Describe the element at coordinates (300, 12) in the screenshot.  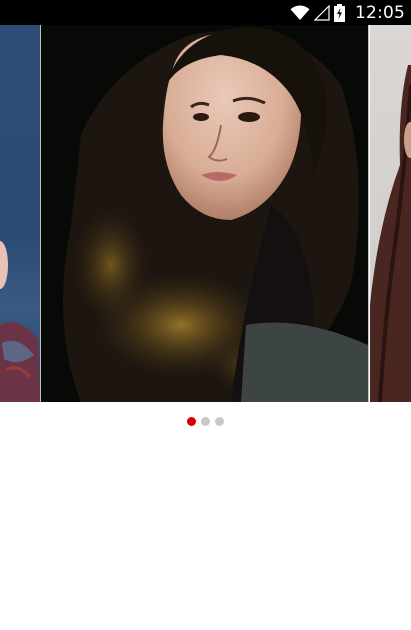
I see `wifi-icon` at that location.